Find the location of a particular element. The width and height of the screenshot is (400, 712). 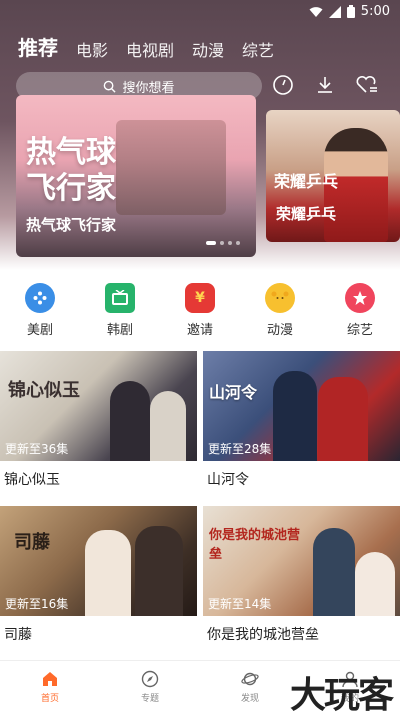

heart-list-icon is located at coordinates (366, 84).